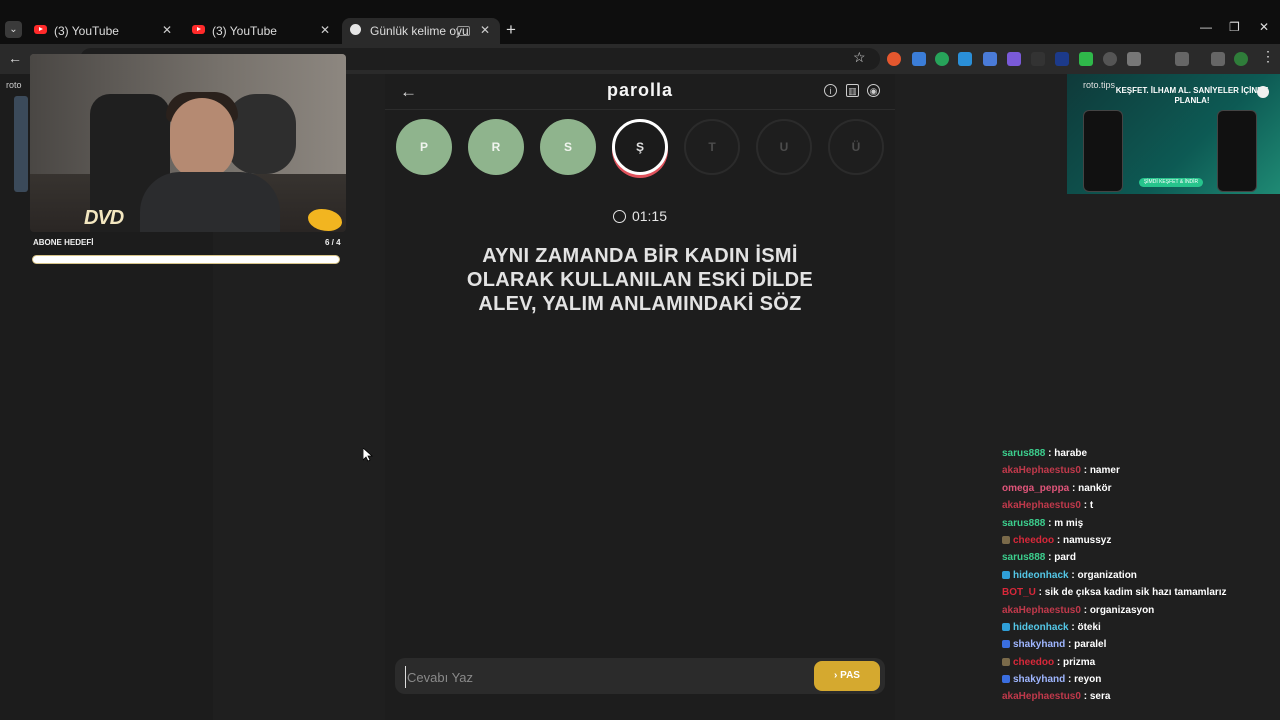 This screenshot has width=1280, height=720. I want to click on new-tab-button: +, so click(511, 30).